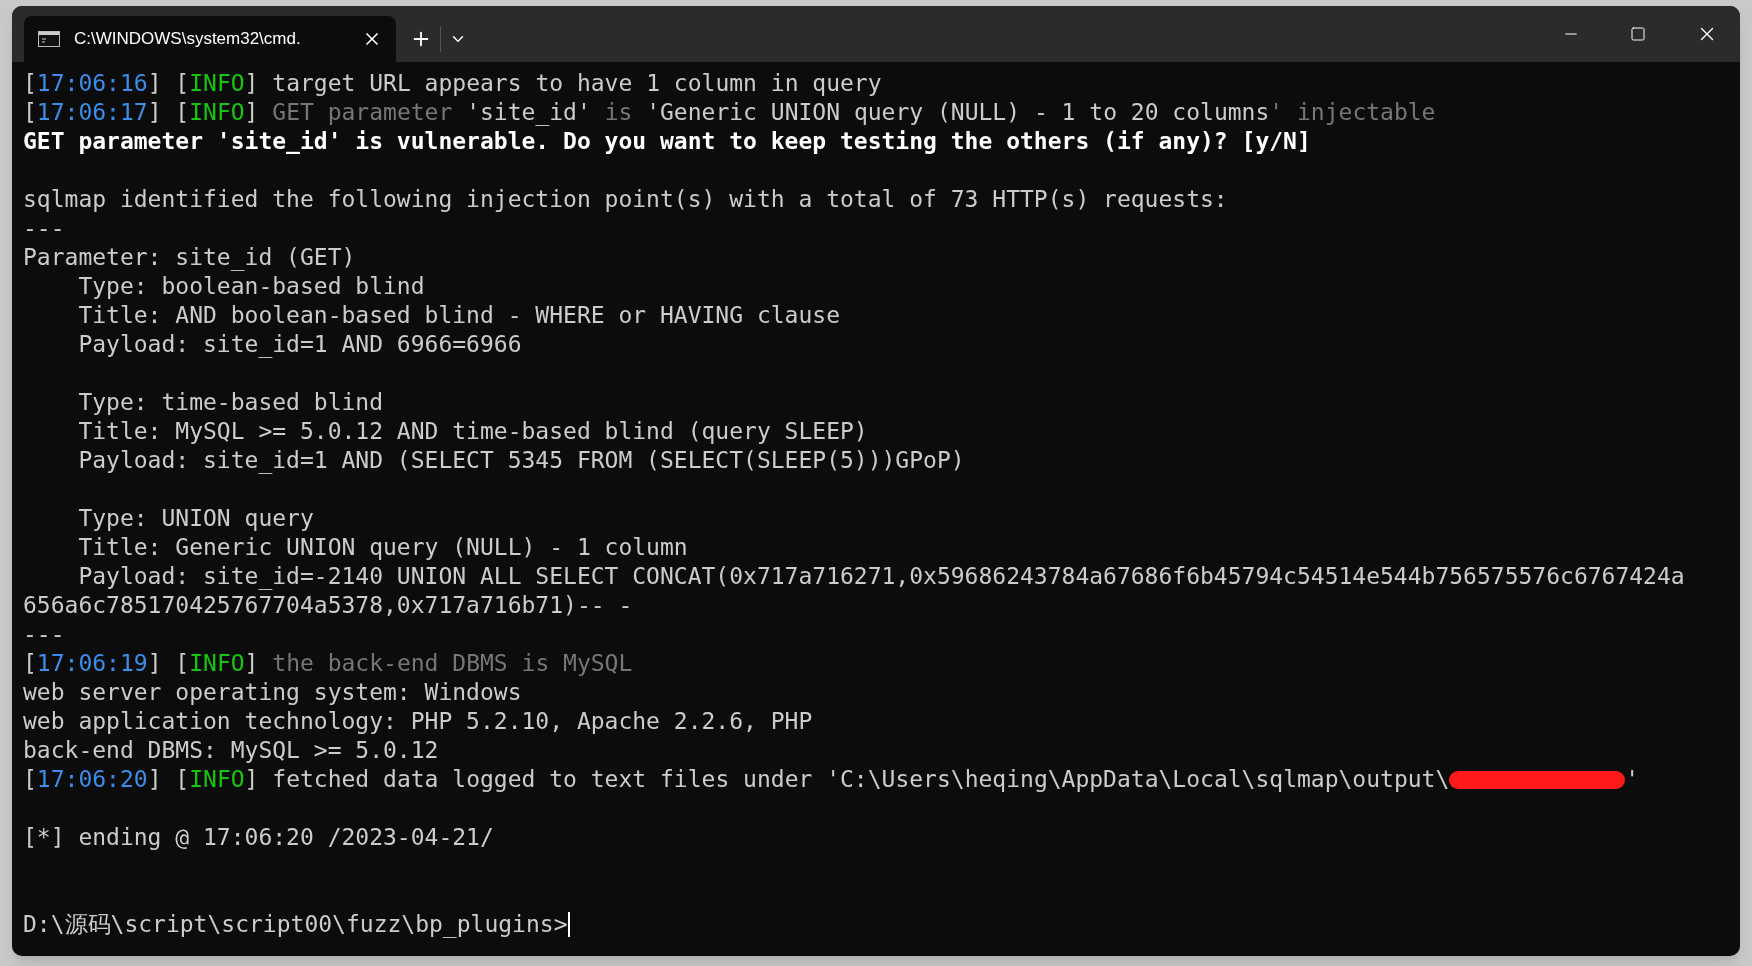 The width and height of the screenshot is (1752, 966). What do you see at coordinates (382, 547) in the screenshot?
I see `output-text: Title: Generic UNION query (NULL) - 1 column` at bounding box center [382, 547].